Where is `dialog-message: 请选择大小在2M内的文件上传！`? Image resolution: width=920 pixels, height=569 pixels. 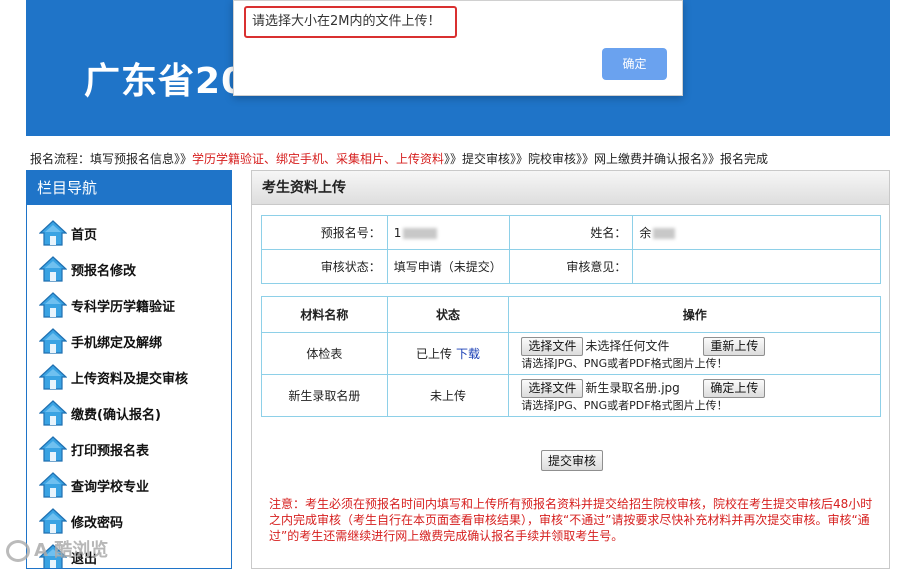
dialog-message: 请选择大小在2M内的文件上传！ is located at coordinates (350, 22).